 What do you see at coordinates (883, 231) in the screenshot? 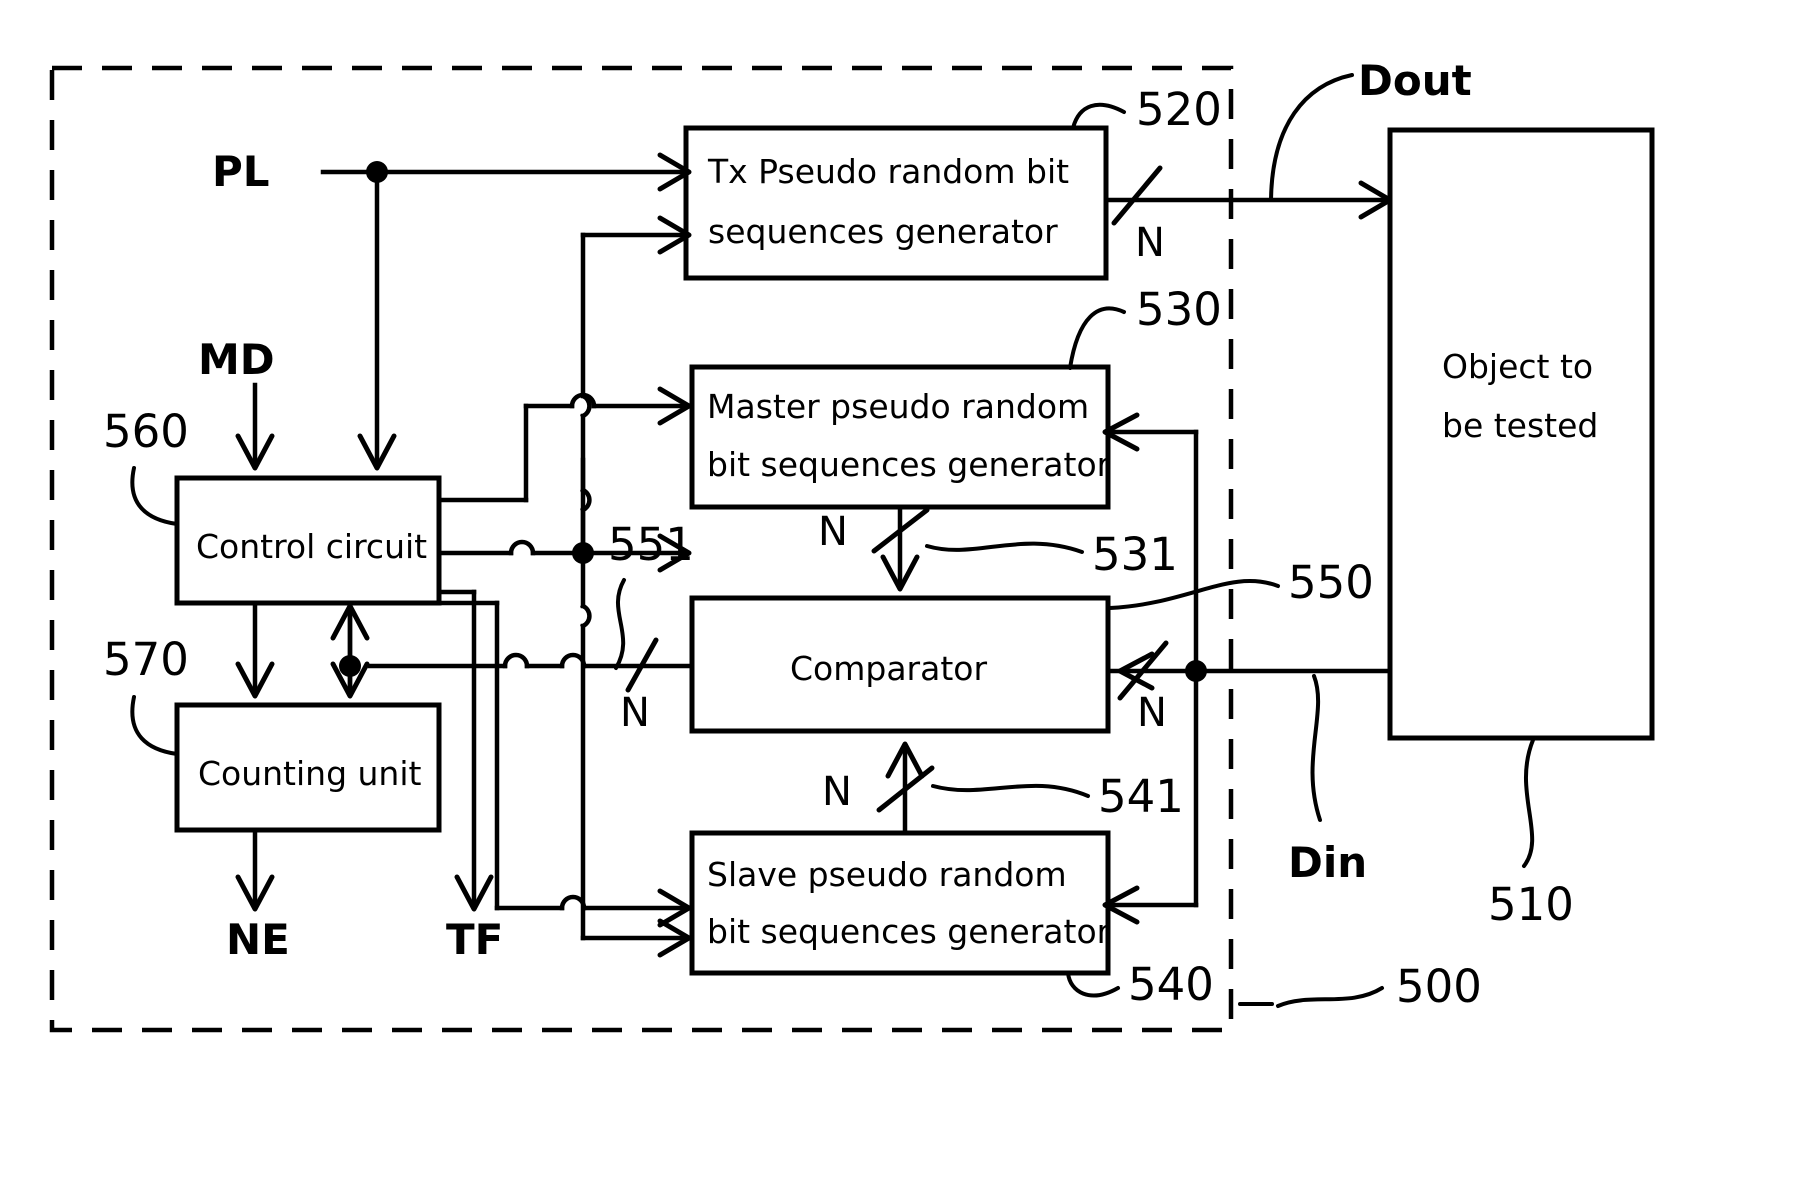
I see `tx-prbs-label-line2: sequences generator` at bounding box center [883, 231].